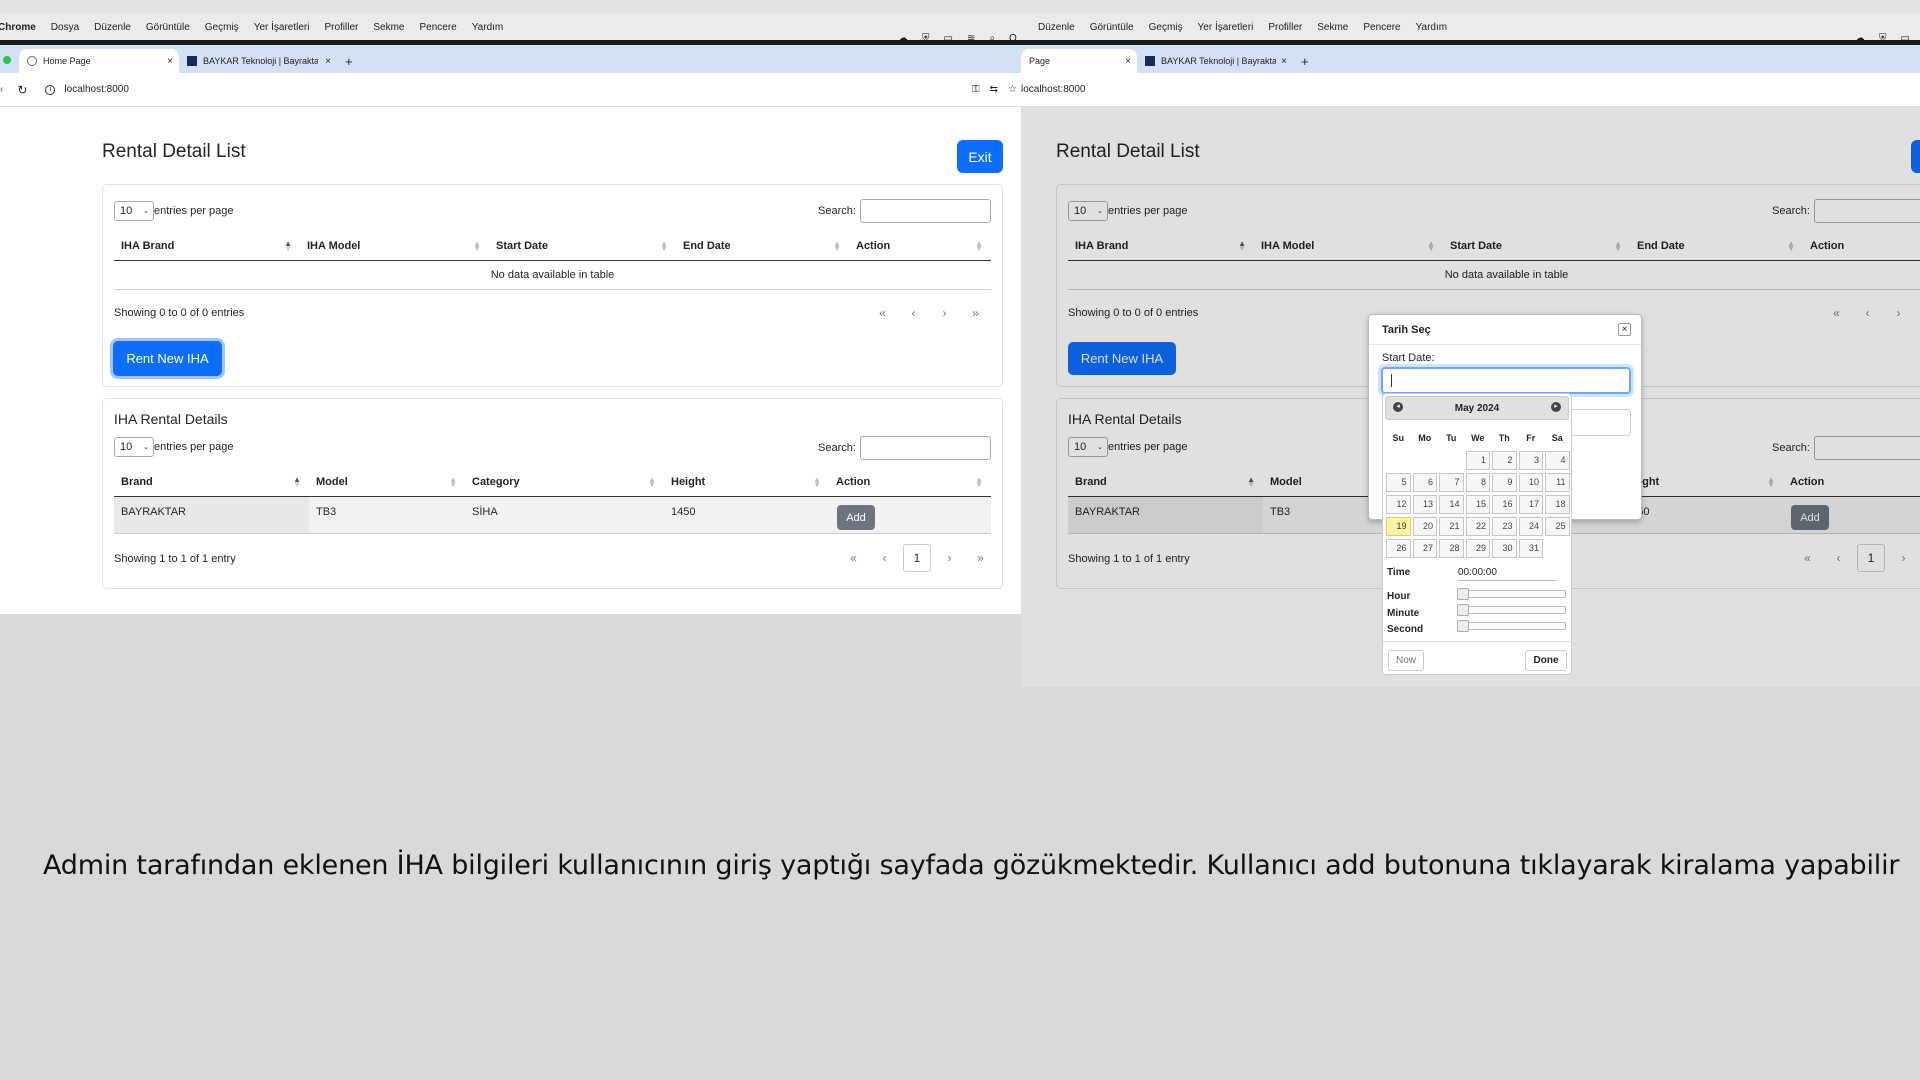  I want to click on calendar-day: 29, so click(1477, 548).